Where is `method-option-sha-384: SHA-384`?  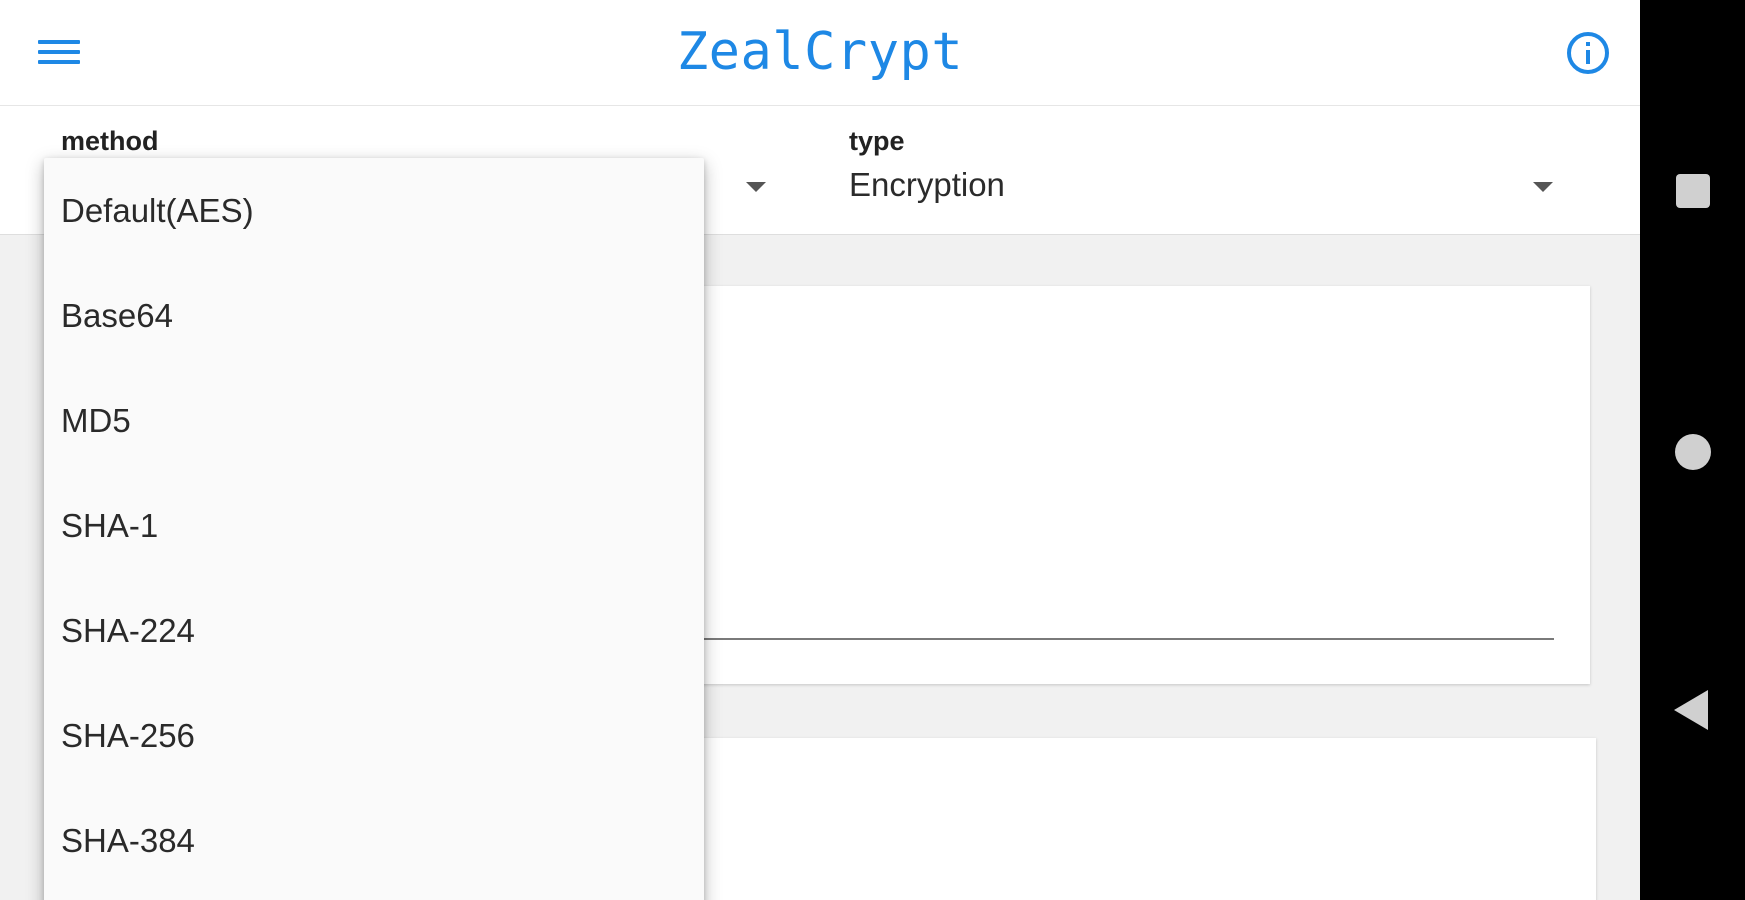 method-option-sha-384: SHA-384 is located at coordinates (374, 840).